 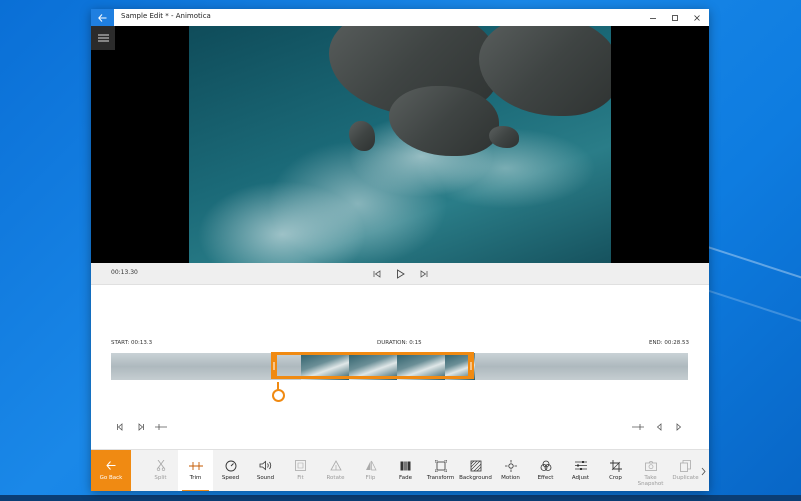 What do you see at coordinates (111, 465) in the screenshot?
I see `back-arrow-icon` at bounding box center [111, 465].